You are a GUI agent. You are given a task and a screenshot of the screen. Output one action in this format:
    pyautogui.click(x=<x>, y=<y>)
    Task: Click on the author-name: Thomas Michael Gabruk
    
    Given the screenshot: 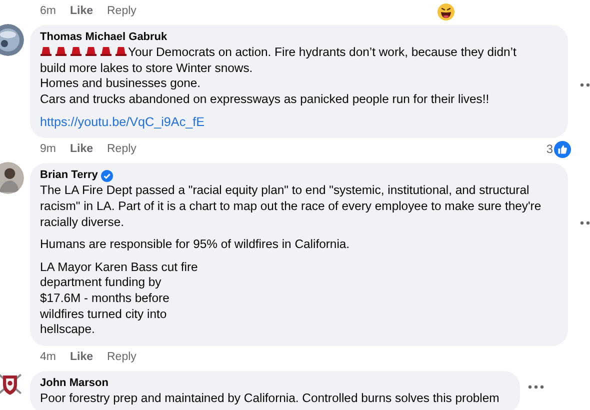 What is the action you would take?
    pyautogui.click(x=104, y=37)
    